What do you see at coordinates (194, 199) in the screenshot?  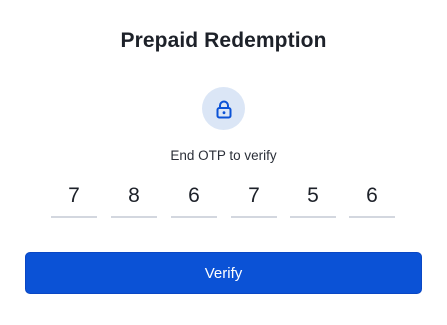 I see `otp-digit-3: 6` at bounding box center [194, 199].